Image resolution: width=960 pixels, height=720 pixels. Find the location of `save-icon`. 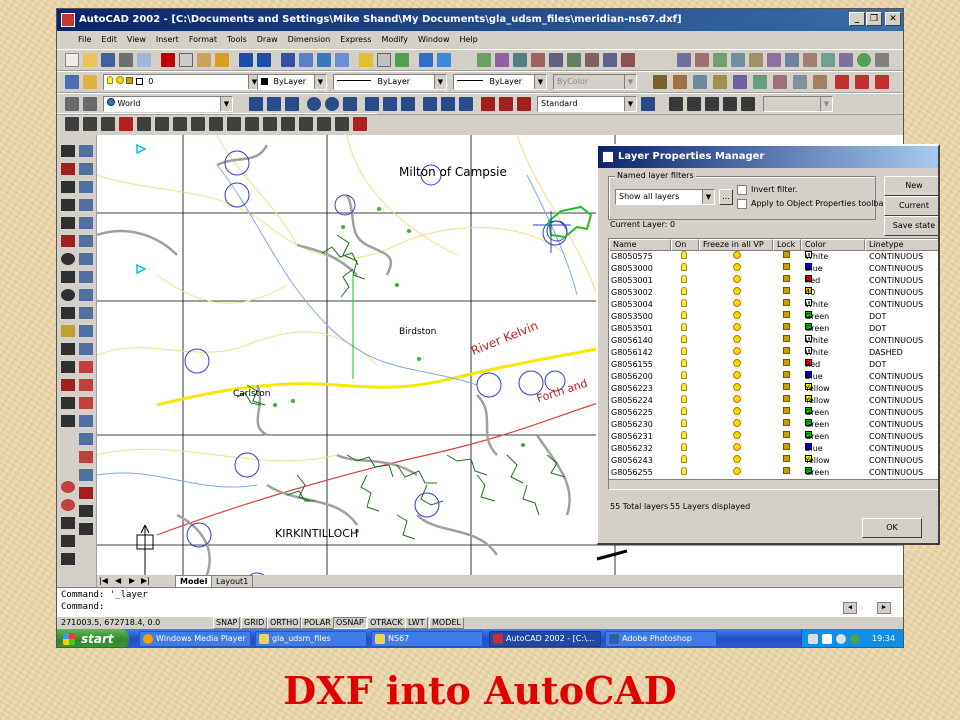

save-icon is located at coordinates (108, 60).